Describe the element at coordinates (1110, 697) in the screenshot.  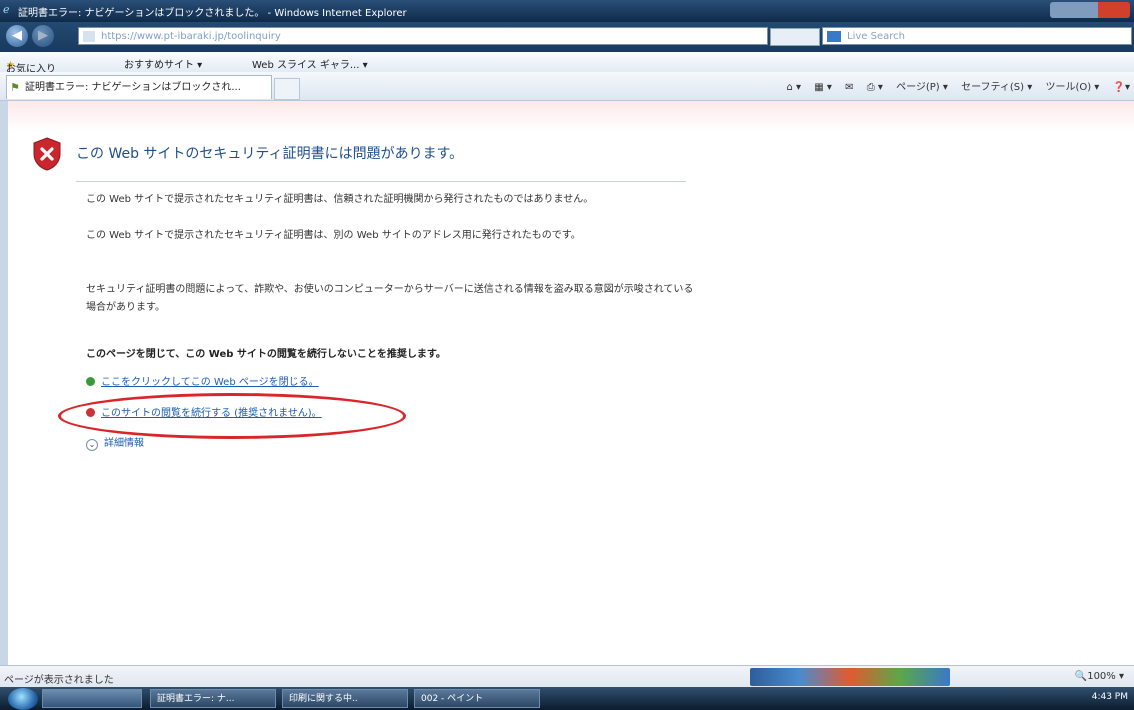
I see `system-clock: 4:43 PM` at that location.